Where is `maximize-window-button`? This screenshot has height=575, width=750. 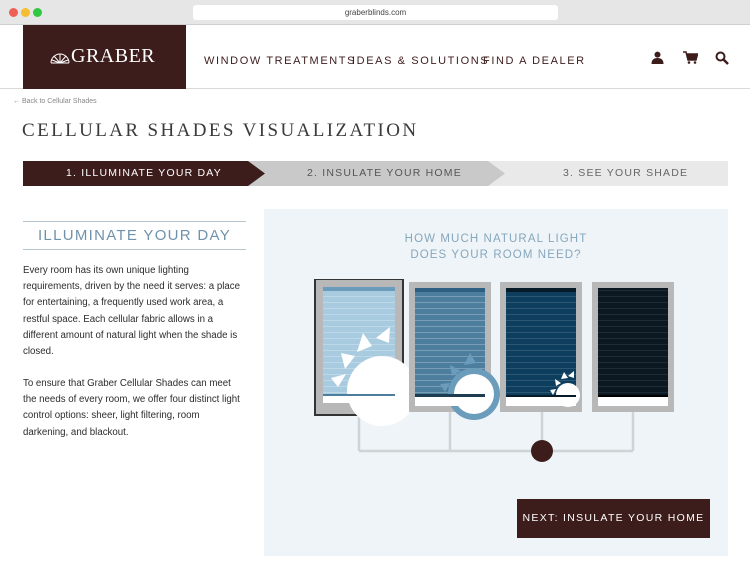 maximize-window-button is located at coordinates (37, 12).